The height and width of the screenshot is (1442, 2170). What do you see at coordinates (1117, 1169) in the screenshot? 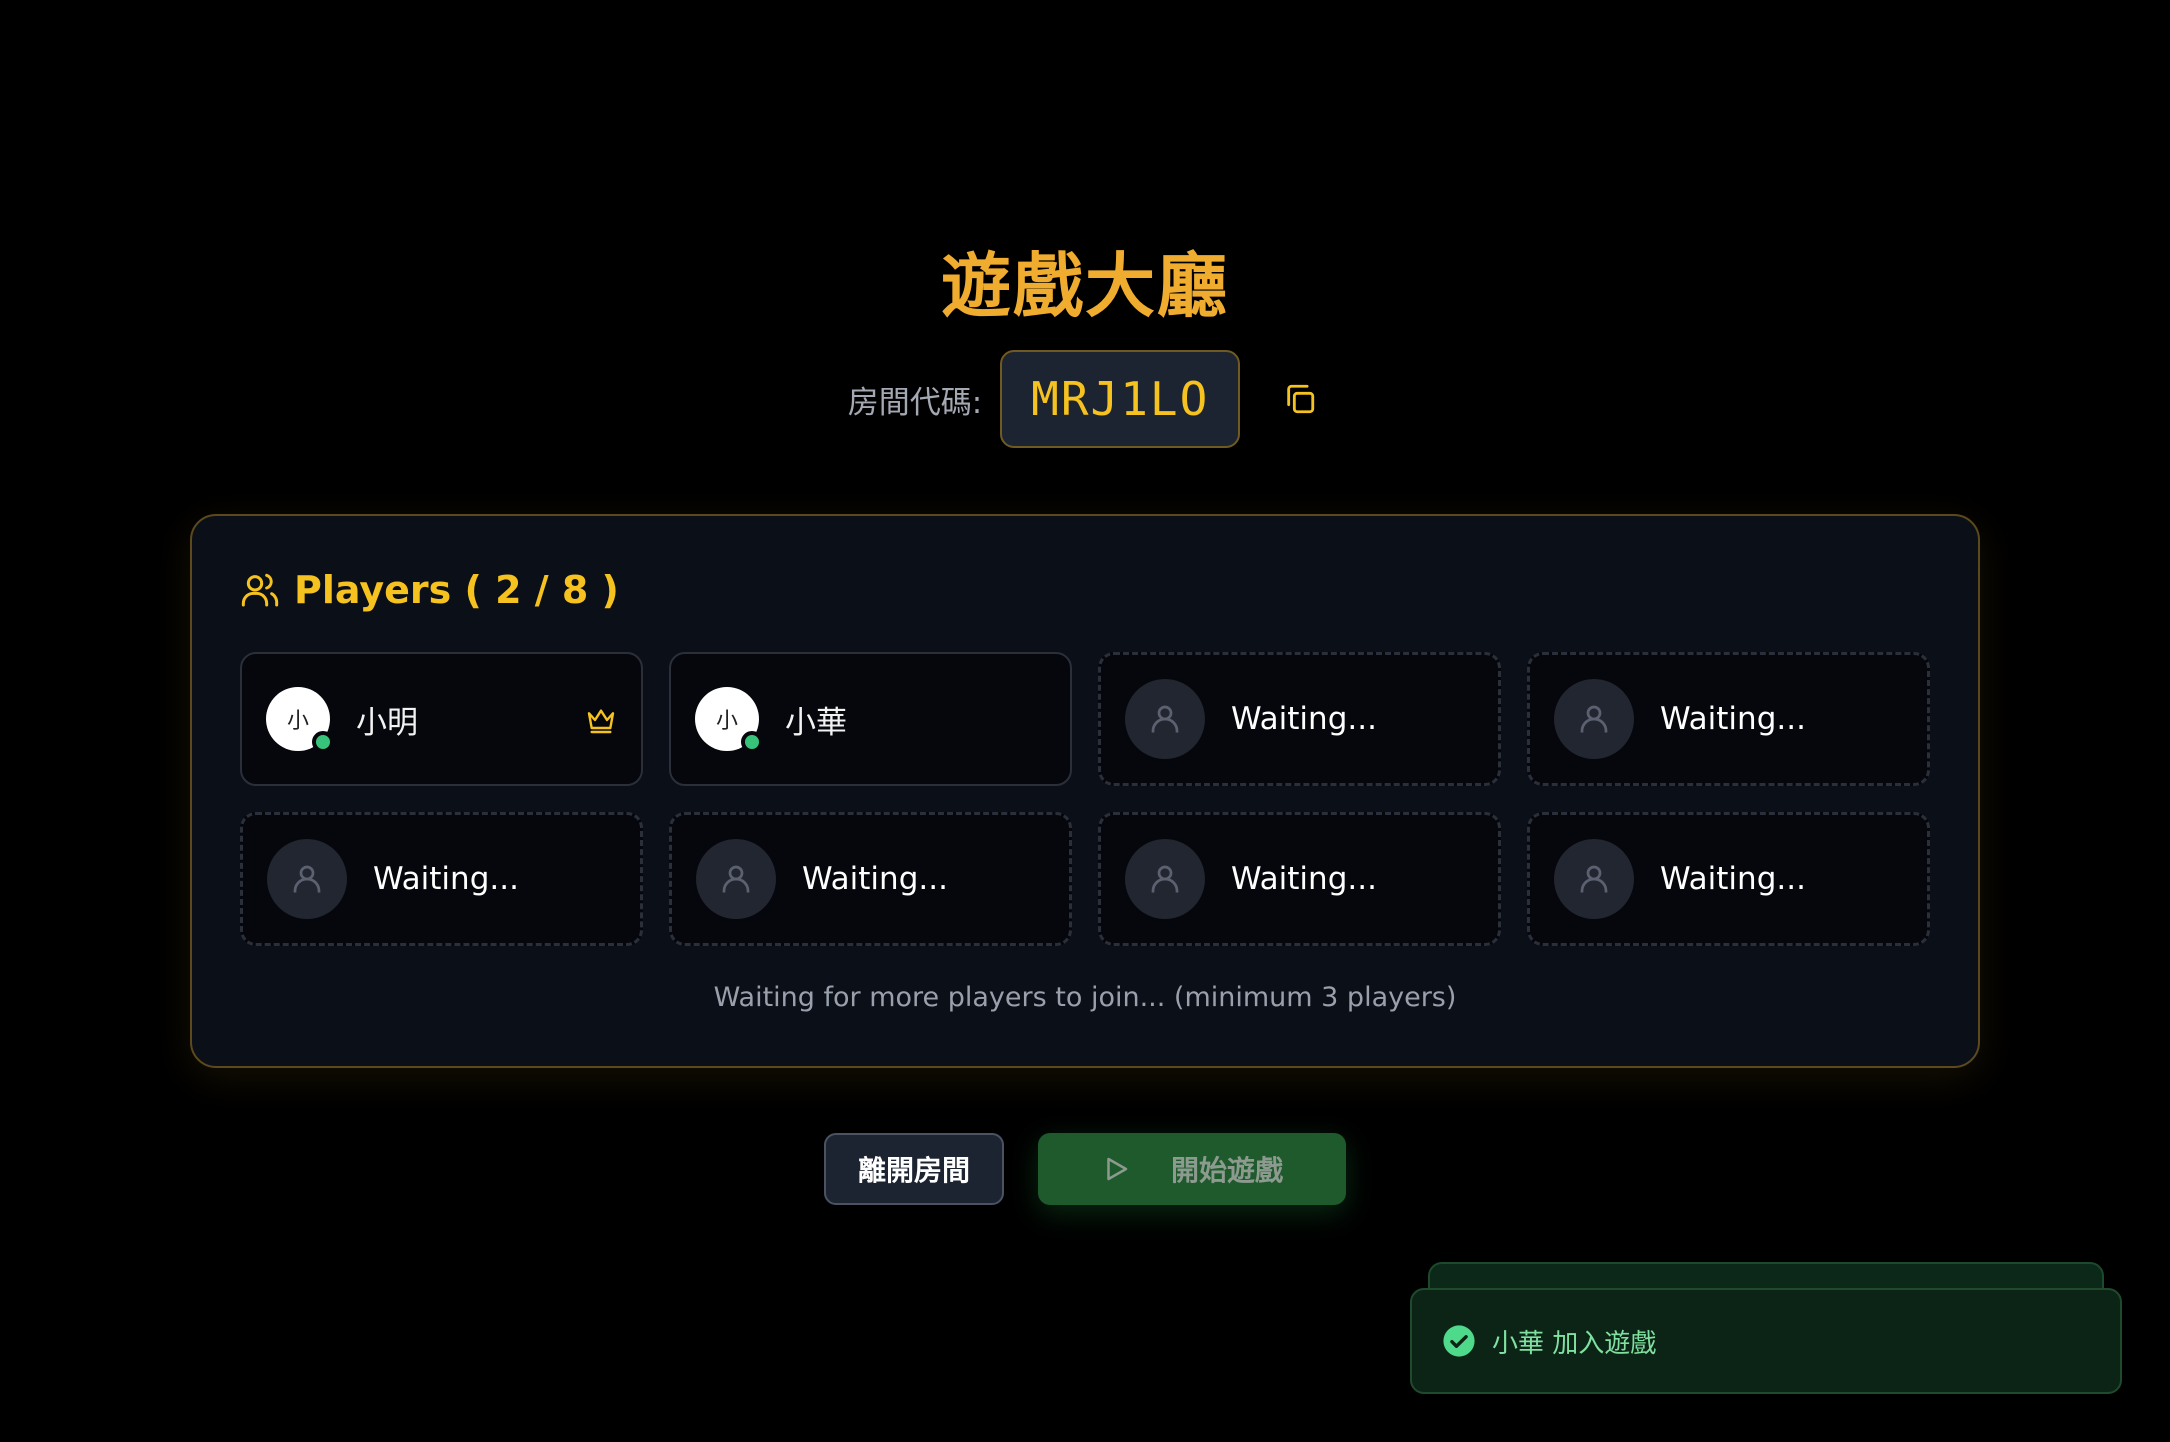
I see `play-icon` at bounding box center [1117, 1169].